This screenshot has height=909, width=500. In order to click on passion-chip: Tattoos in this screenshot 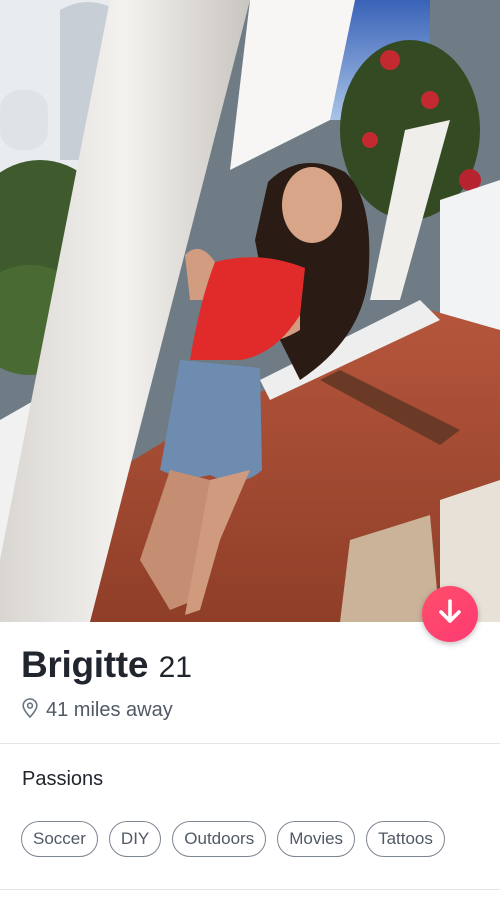, I will do `click(405, 839)`.